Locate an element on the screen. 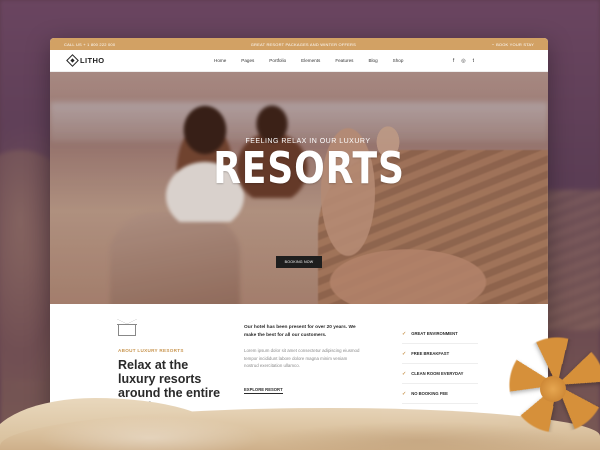 This screenshot has height=450, width=600. social-links: f ◎ t is located at coordinates (491, 61).